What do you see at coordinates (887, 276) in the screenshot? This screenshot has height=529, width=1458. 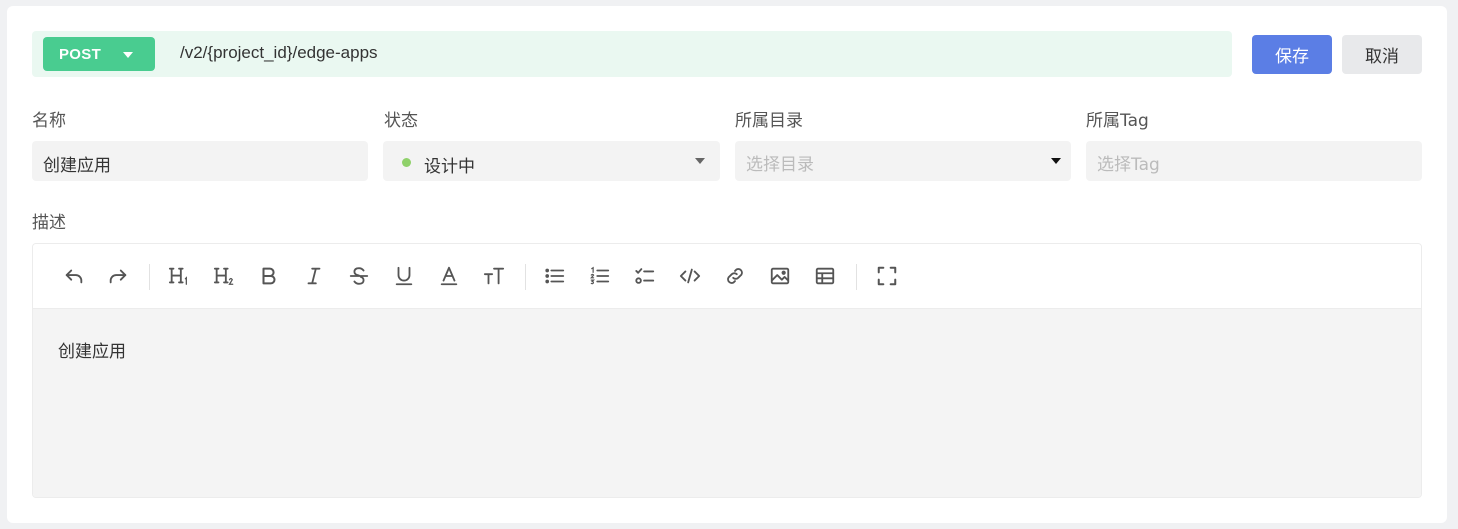 I see `fullscreen-icon` at bounding box center [887, 276].